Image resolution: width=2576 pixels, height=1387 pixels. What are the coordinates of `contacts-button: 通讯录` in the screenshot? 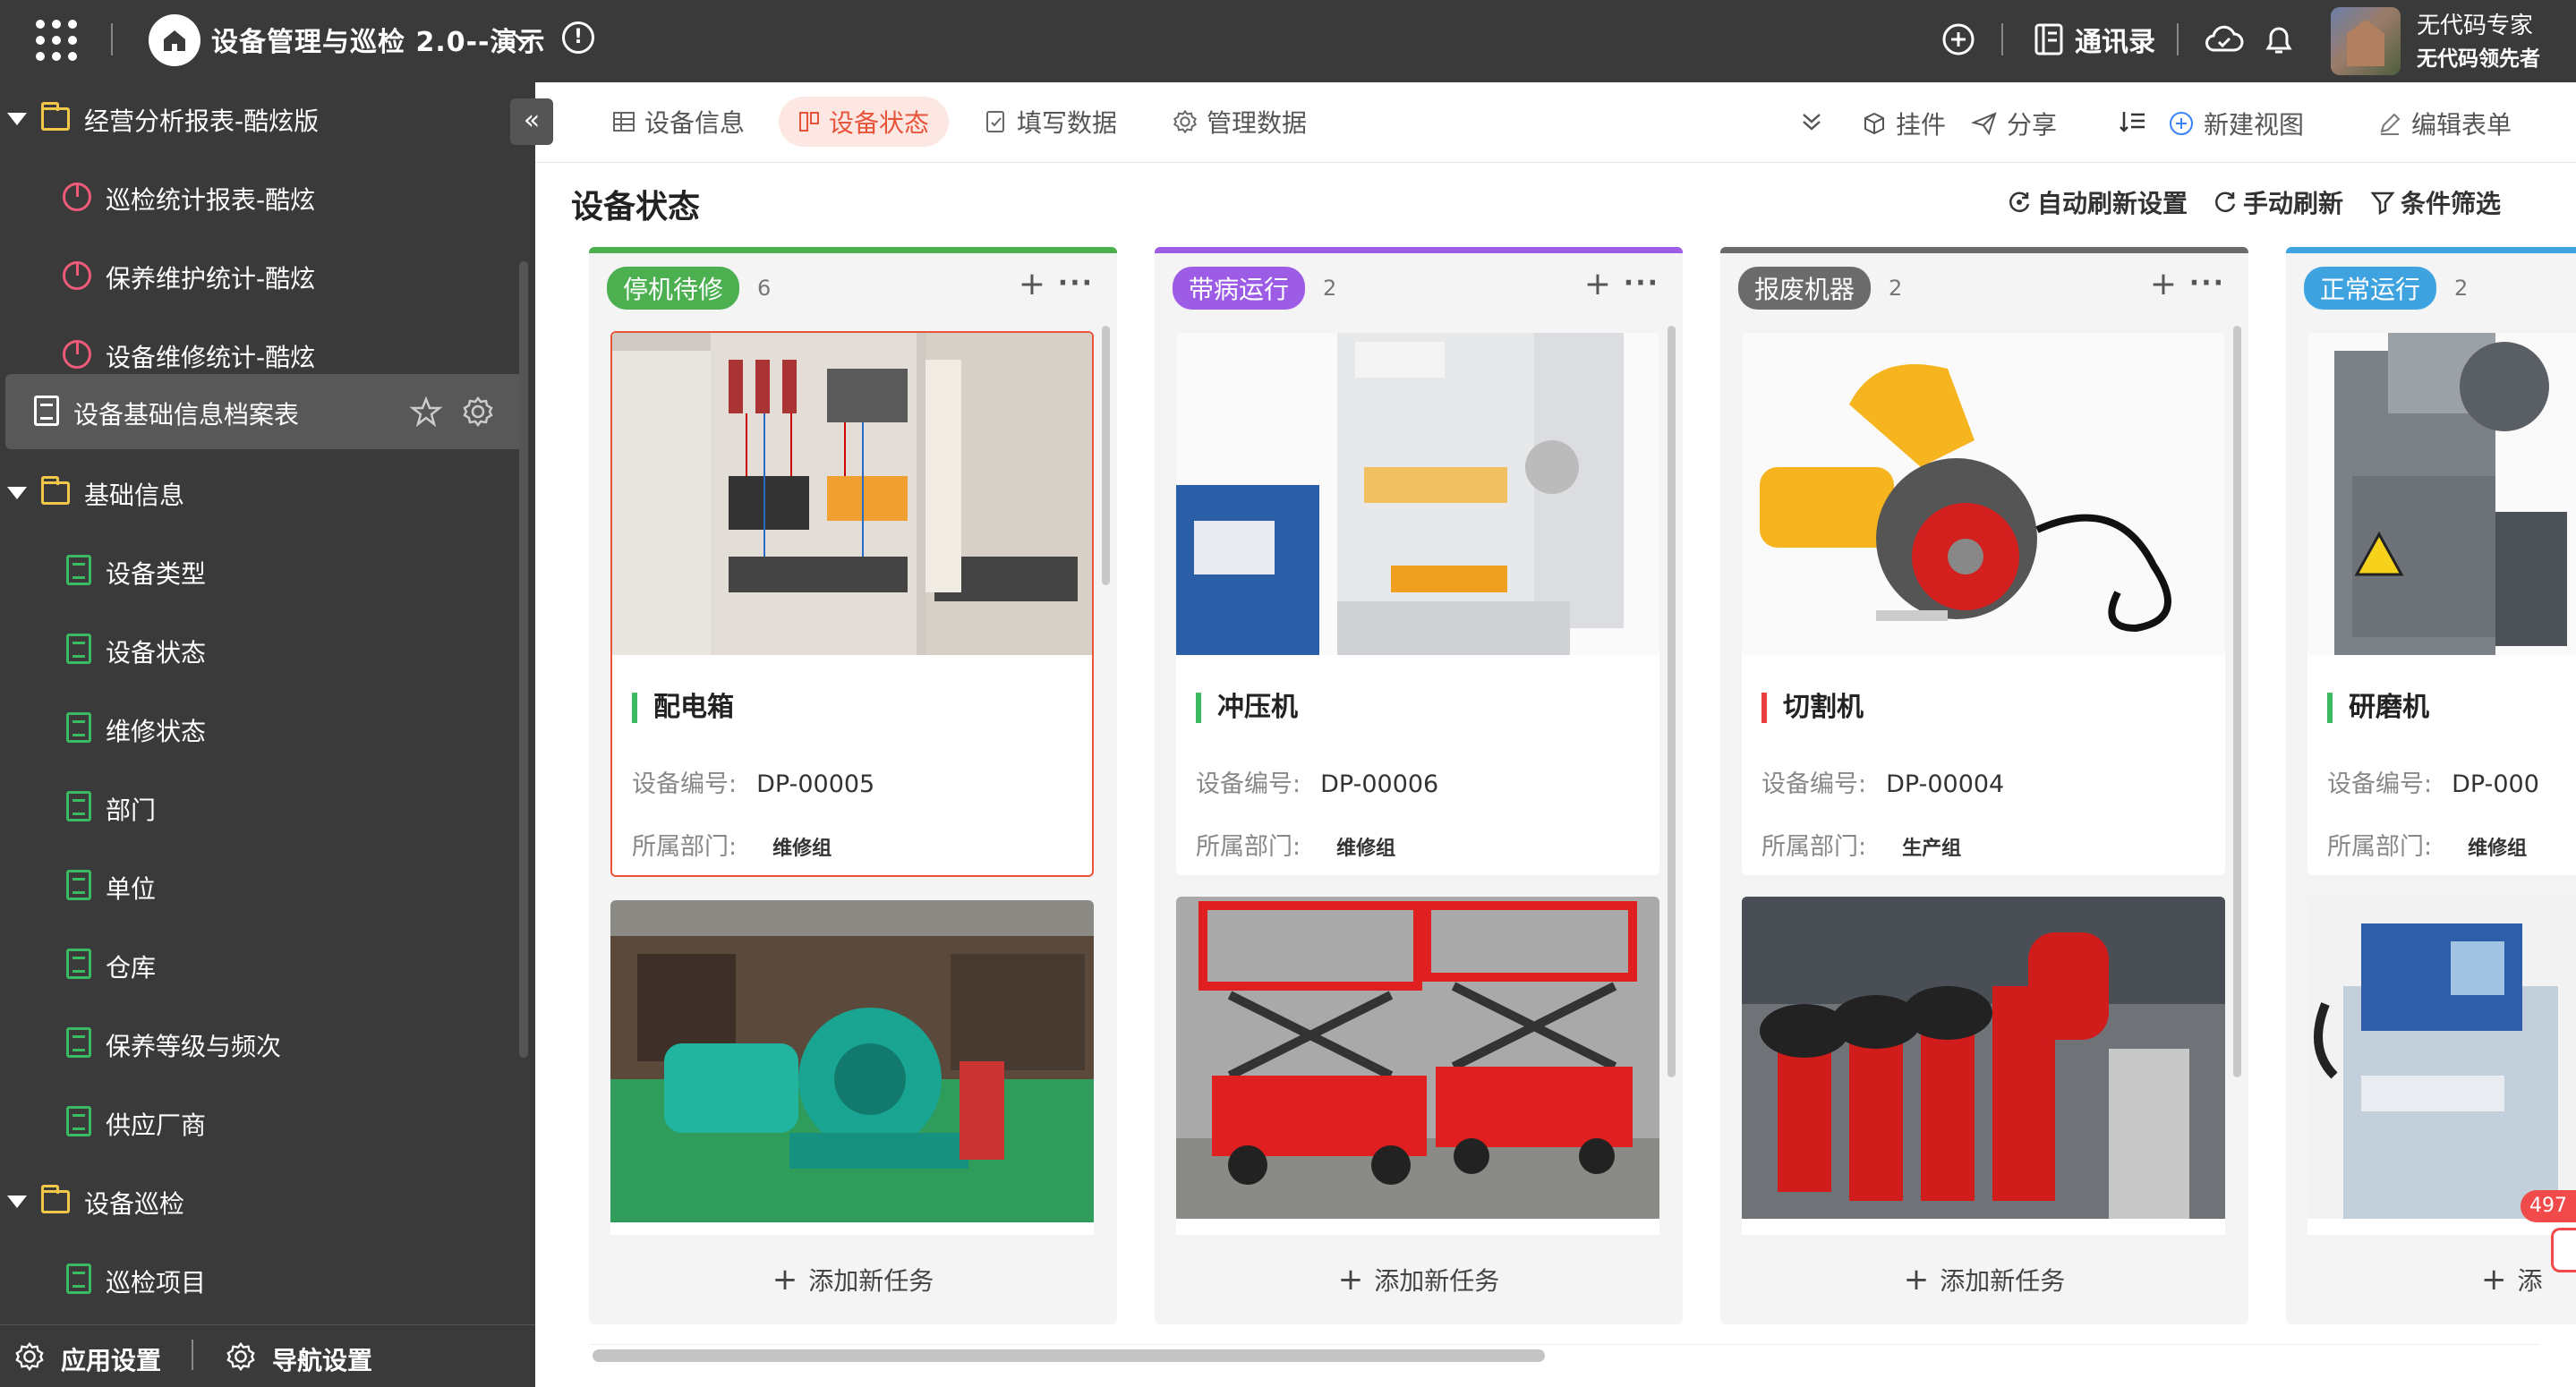 It's located at (2094, 39).